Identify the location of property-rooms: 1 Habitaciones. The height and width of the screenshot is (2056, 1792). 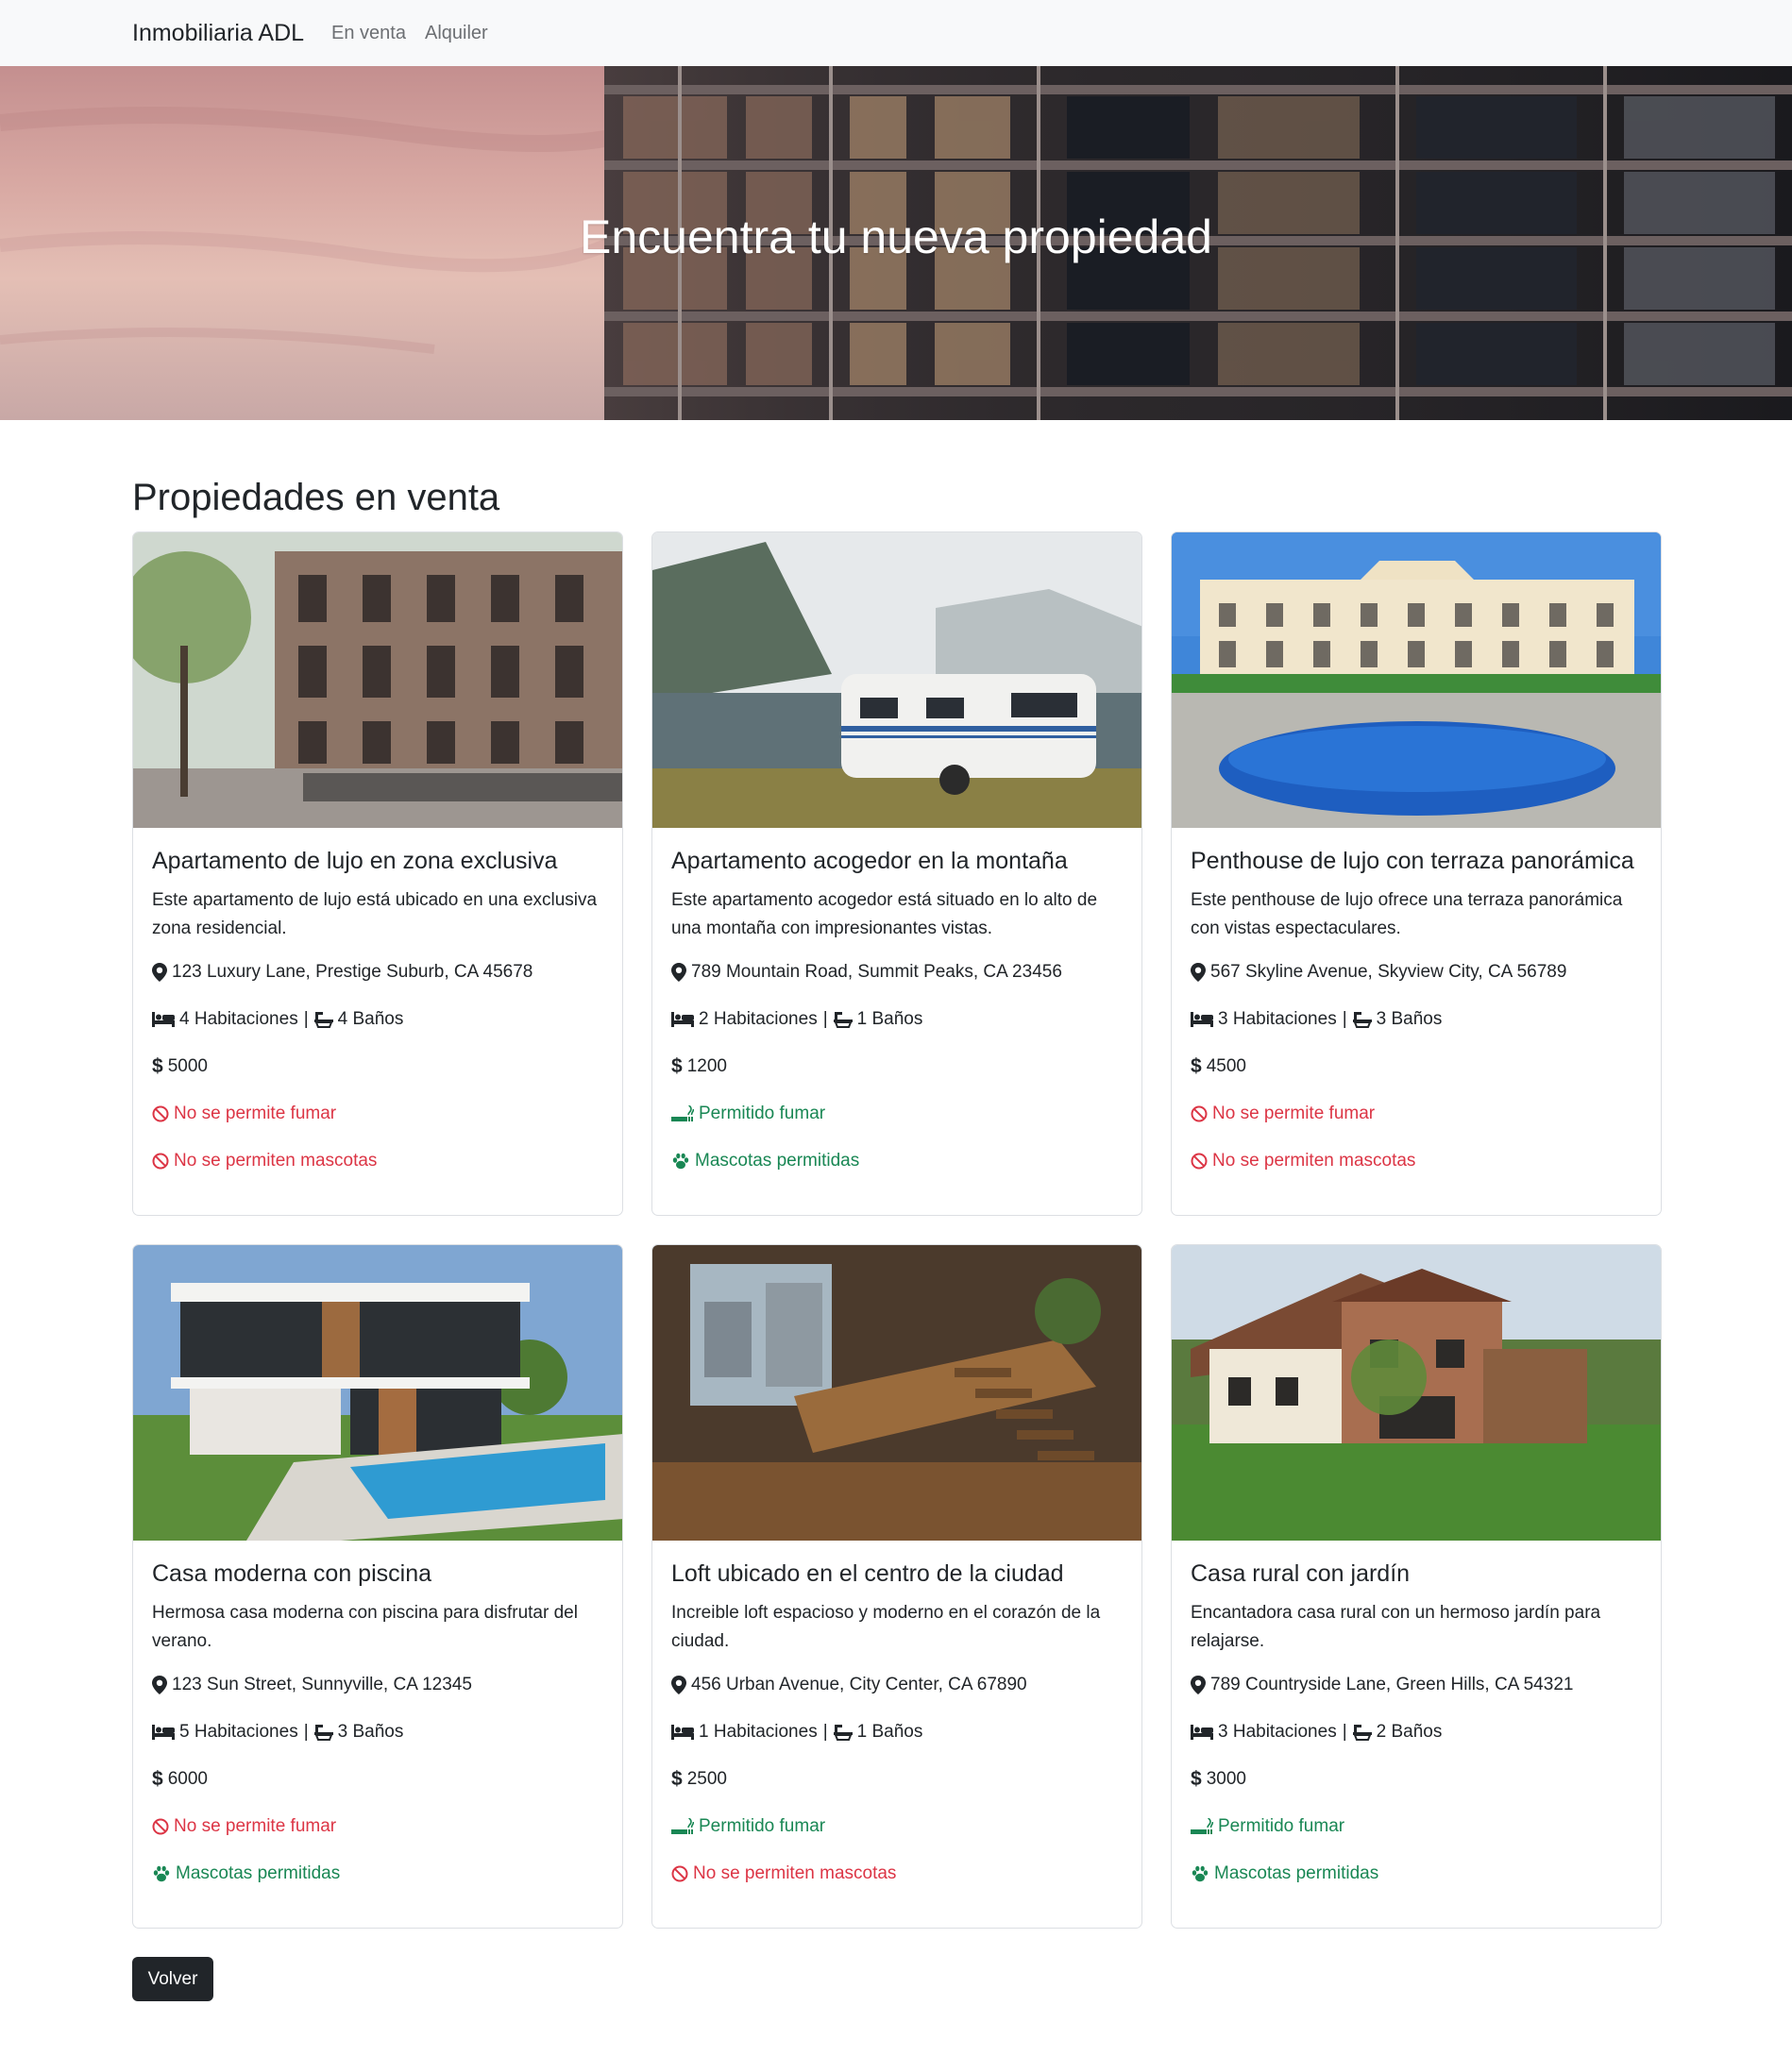
(759, 1732).